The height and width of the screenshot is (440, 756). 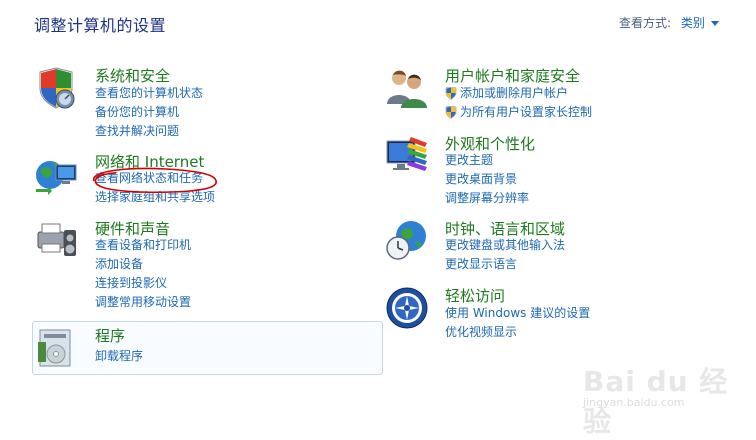 I want to click on category-programs: 程序 卸载程序, so click(x=199, y=348).